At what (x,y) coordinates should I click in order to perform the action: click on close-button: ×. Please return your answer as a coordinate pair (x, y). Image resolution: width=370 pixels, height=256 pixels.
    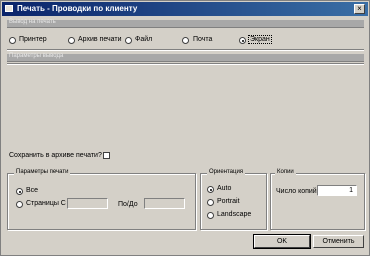
    Looking at the image, I should click on (359, 9).